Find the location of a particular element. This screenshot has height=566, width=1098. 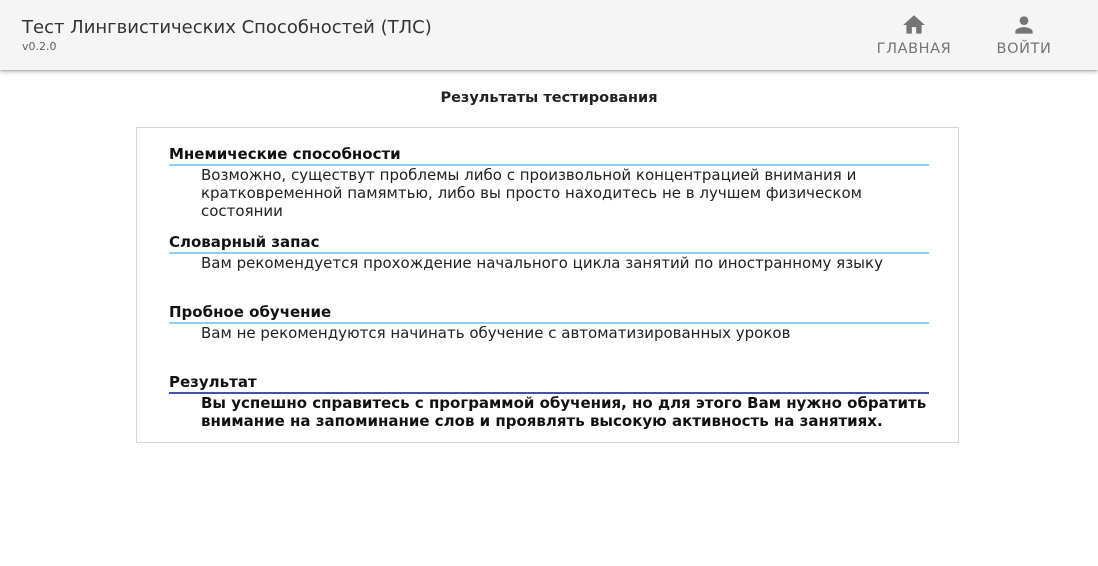

nav-login-button: ВОЙТИ is located at coordinates (1024, 35).